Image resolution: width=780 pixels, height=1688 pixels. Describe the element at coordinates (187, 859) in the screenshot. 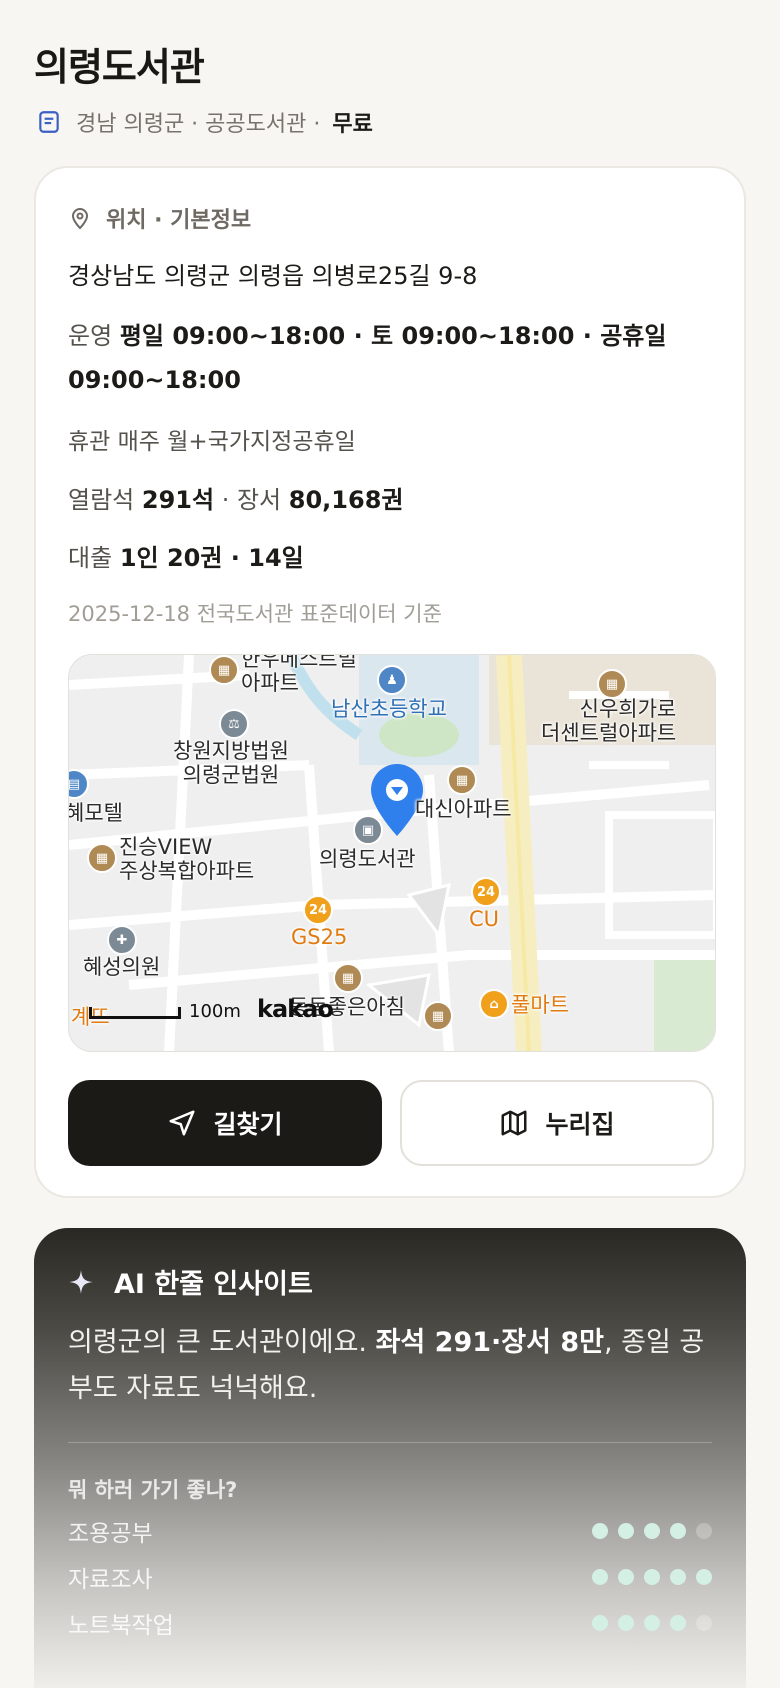

I see `map-label-jinseung: 진승VIEW 주상복합아파트` at that location.